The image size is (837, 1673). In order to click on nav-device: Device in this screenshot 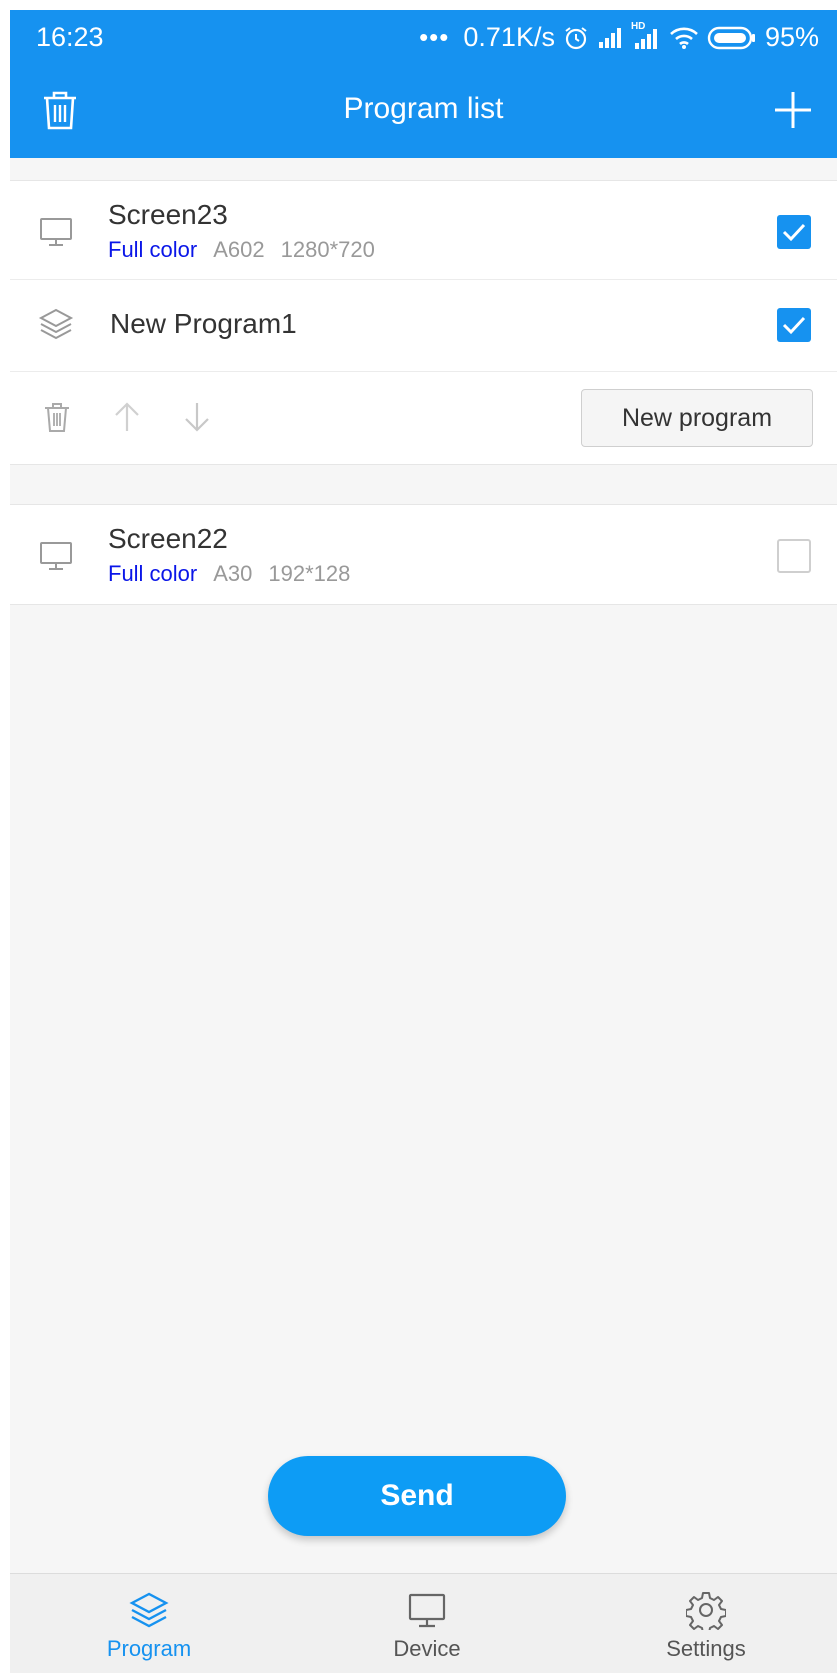, I will do `click(427, 1623)`.